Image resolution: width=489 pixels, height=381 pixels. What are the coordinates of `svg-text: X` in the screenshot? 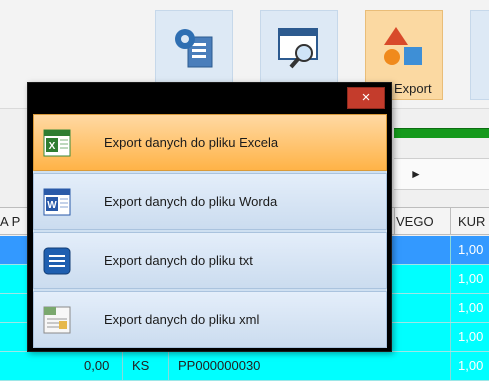 It's located at (52, 146).